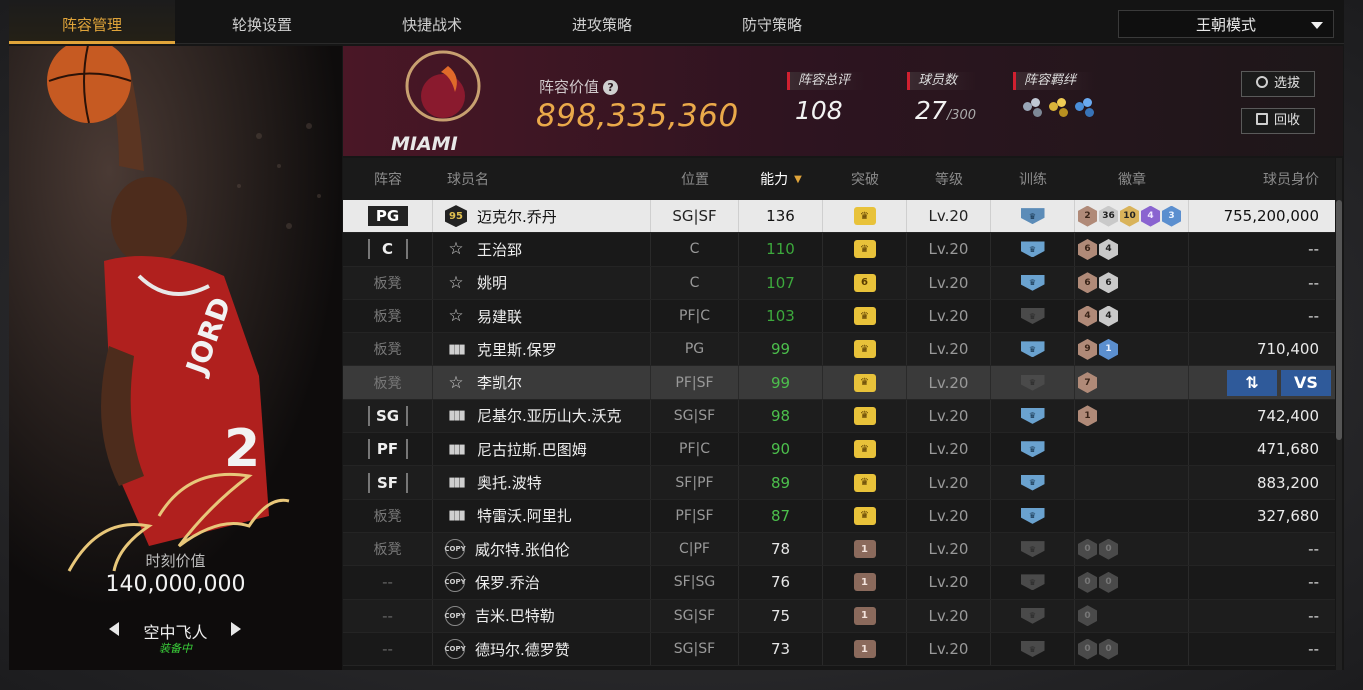 The width and height of the screenshot is (1363, 690). I want to click on cell-badges: 64, so click(1132, 249).